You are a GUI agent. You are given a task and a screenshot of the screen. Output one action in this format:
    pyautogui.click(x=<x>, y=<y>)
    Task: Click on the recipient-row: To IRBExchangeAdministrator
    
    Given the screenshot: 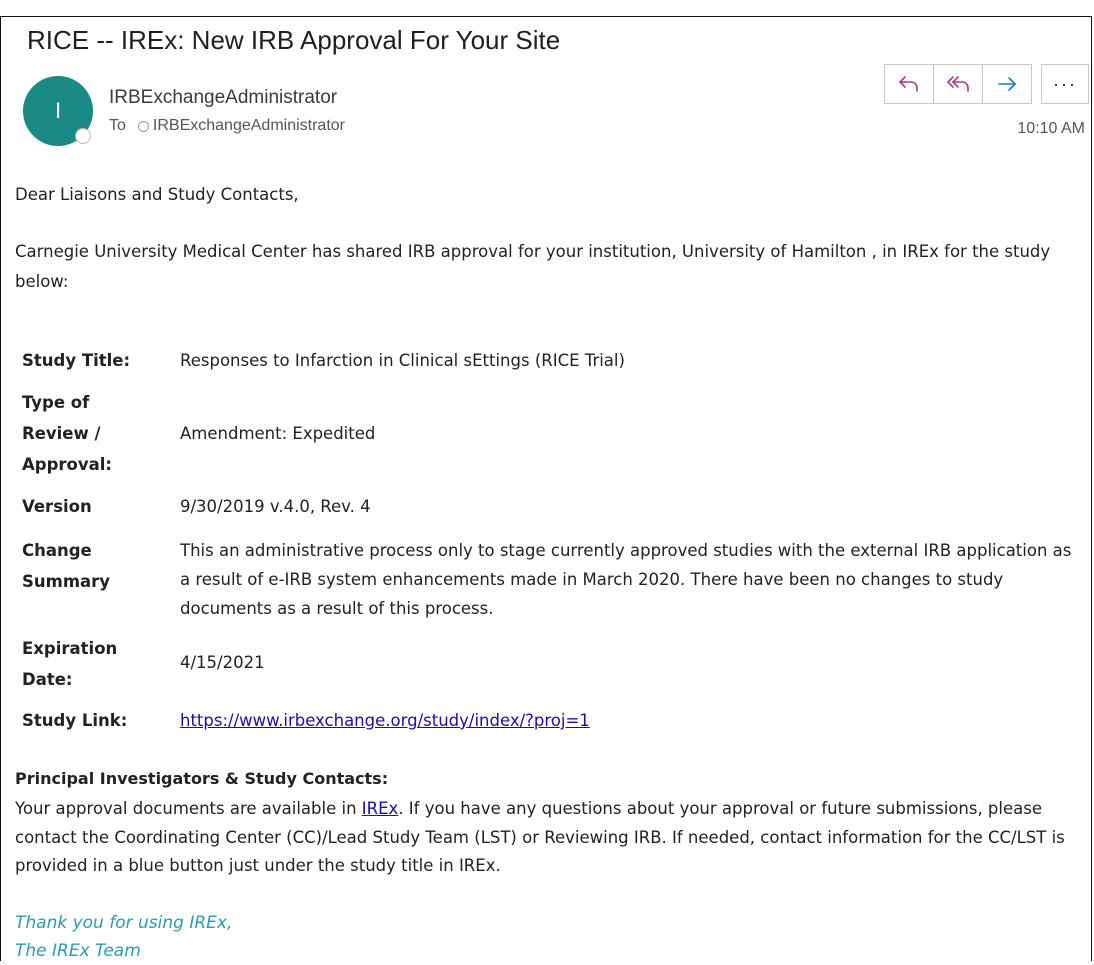 What is the action you would take?
    pyautogui.click(x=227, y=126)
    